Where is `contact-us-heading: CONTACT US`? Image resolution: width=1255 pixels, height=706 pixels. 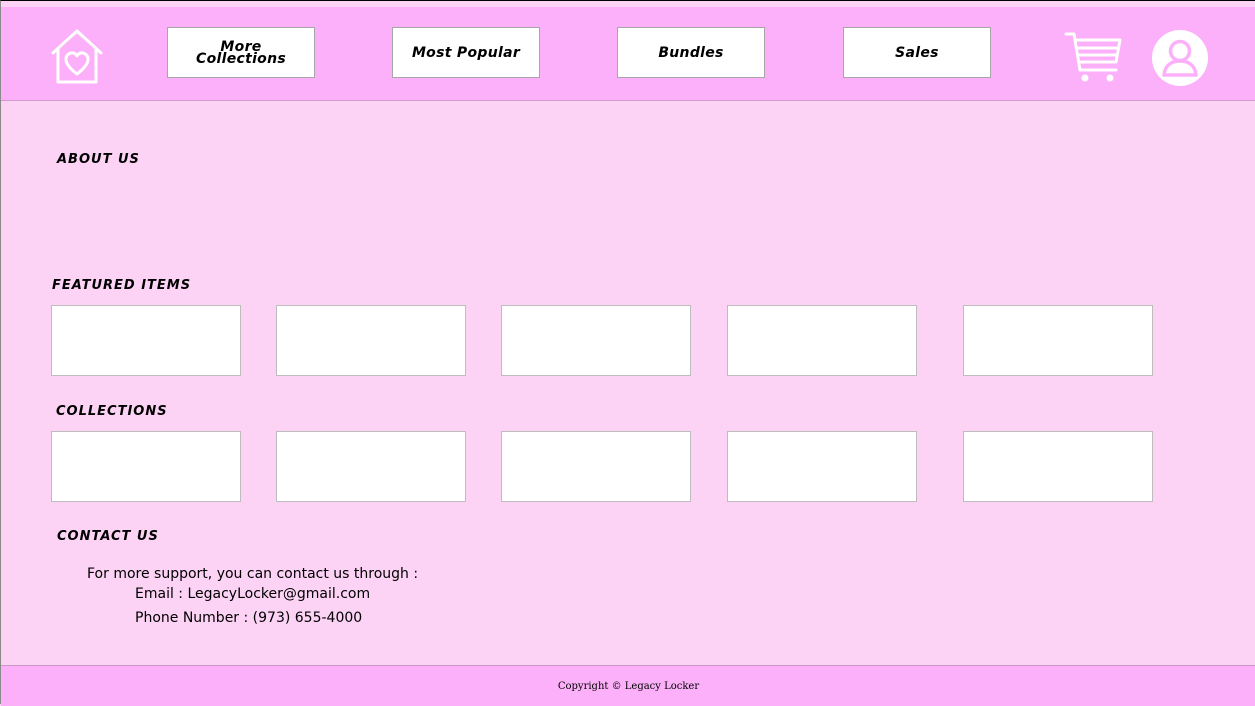
contact-us-heading: CONTACT US is located at coordinates (108, 536).